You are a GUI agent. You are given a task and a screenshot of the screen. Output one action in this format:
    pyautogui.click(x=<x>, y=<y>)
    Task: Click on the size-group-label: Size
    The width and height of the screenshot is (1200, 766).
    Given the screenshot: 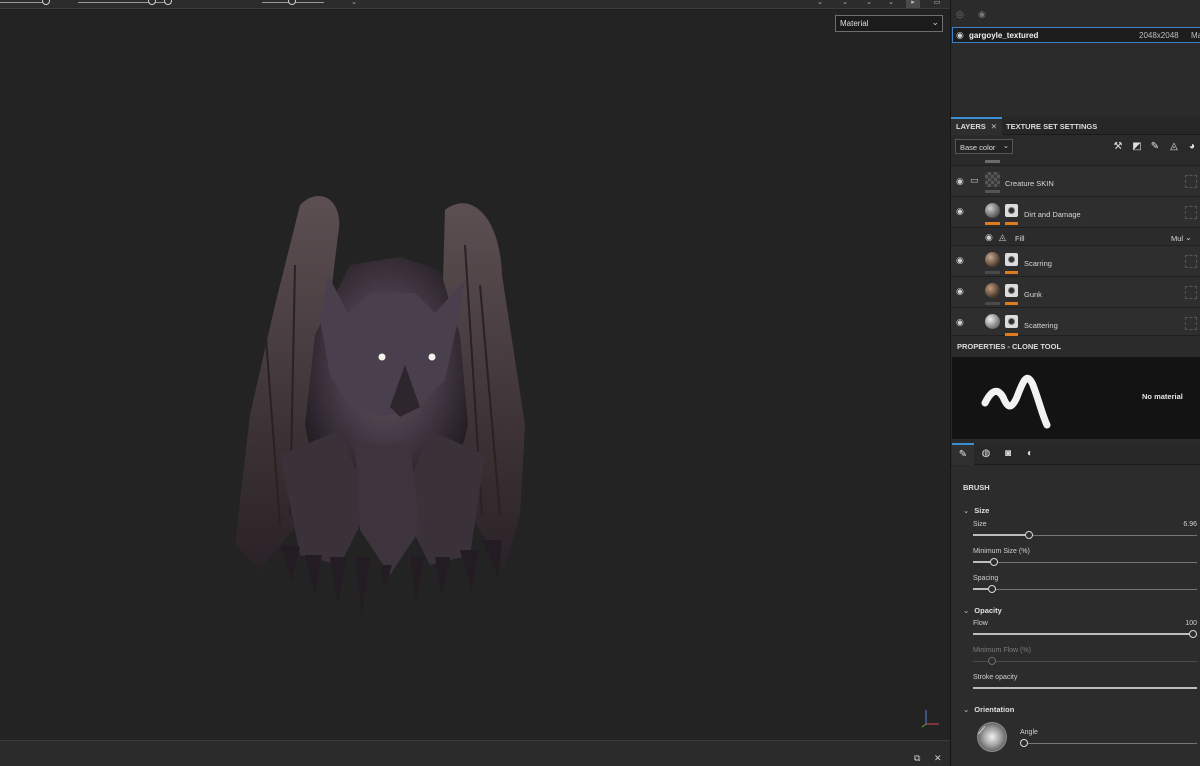 What is the action you would take?
    pyautogui.click(x=982, y=510)
    